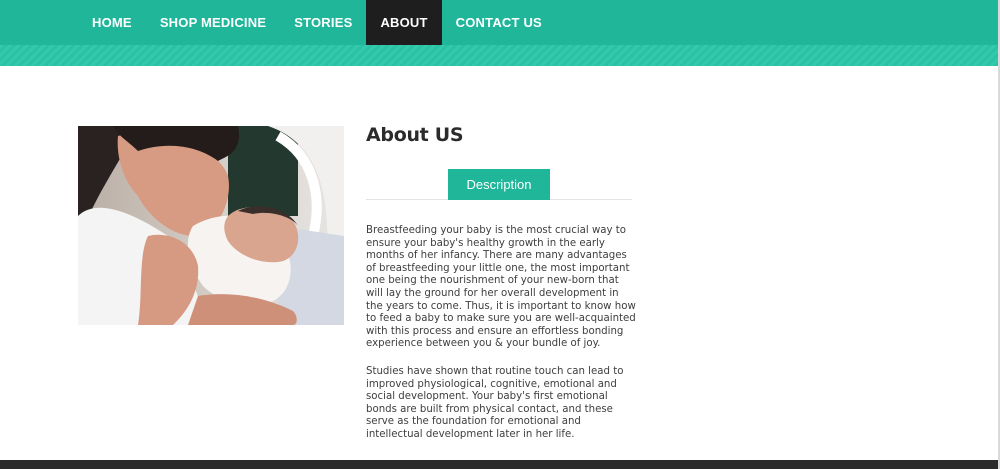 The image size is (1000, 469). What do you see at coordinates (500, 55) in the screenshot?
I see `header-stripe` at bounding box center [500, 55].